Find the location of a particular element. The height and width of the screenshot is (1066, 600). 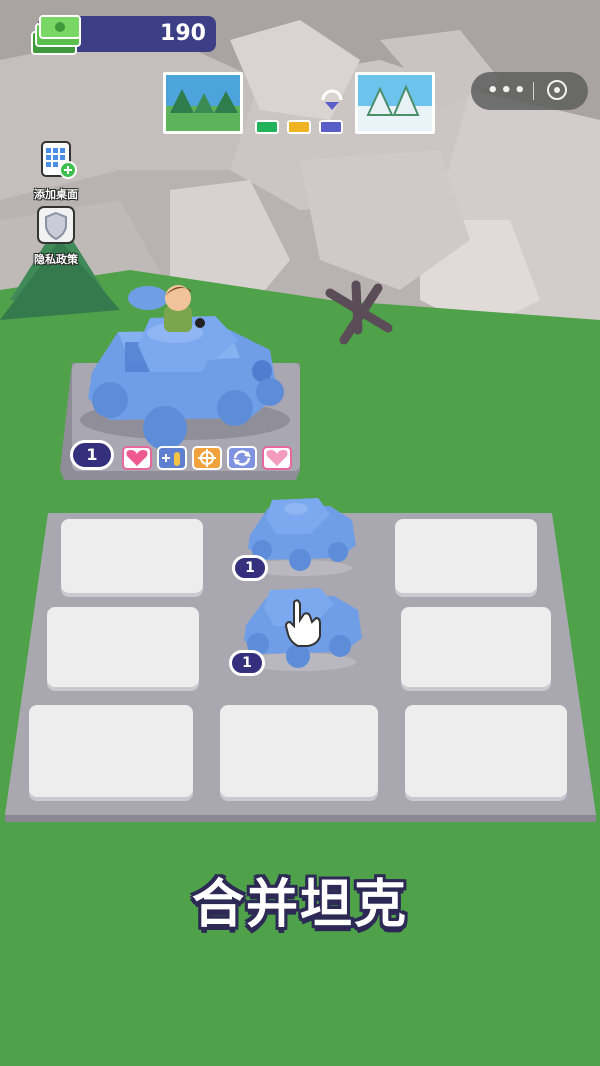

target-icon is located at coordinates (557, 90).